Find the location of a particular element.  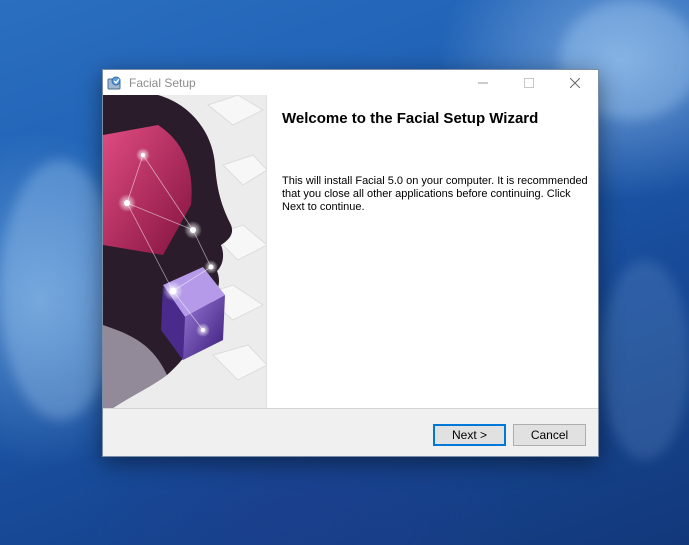

close-icon is located at coordinates (575, 82).